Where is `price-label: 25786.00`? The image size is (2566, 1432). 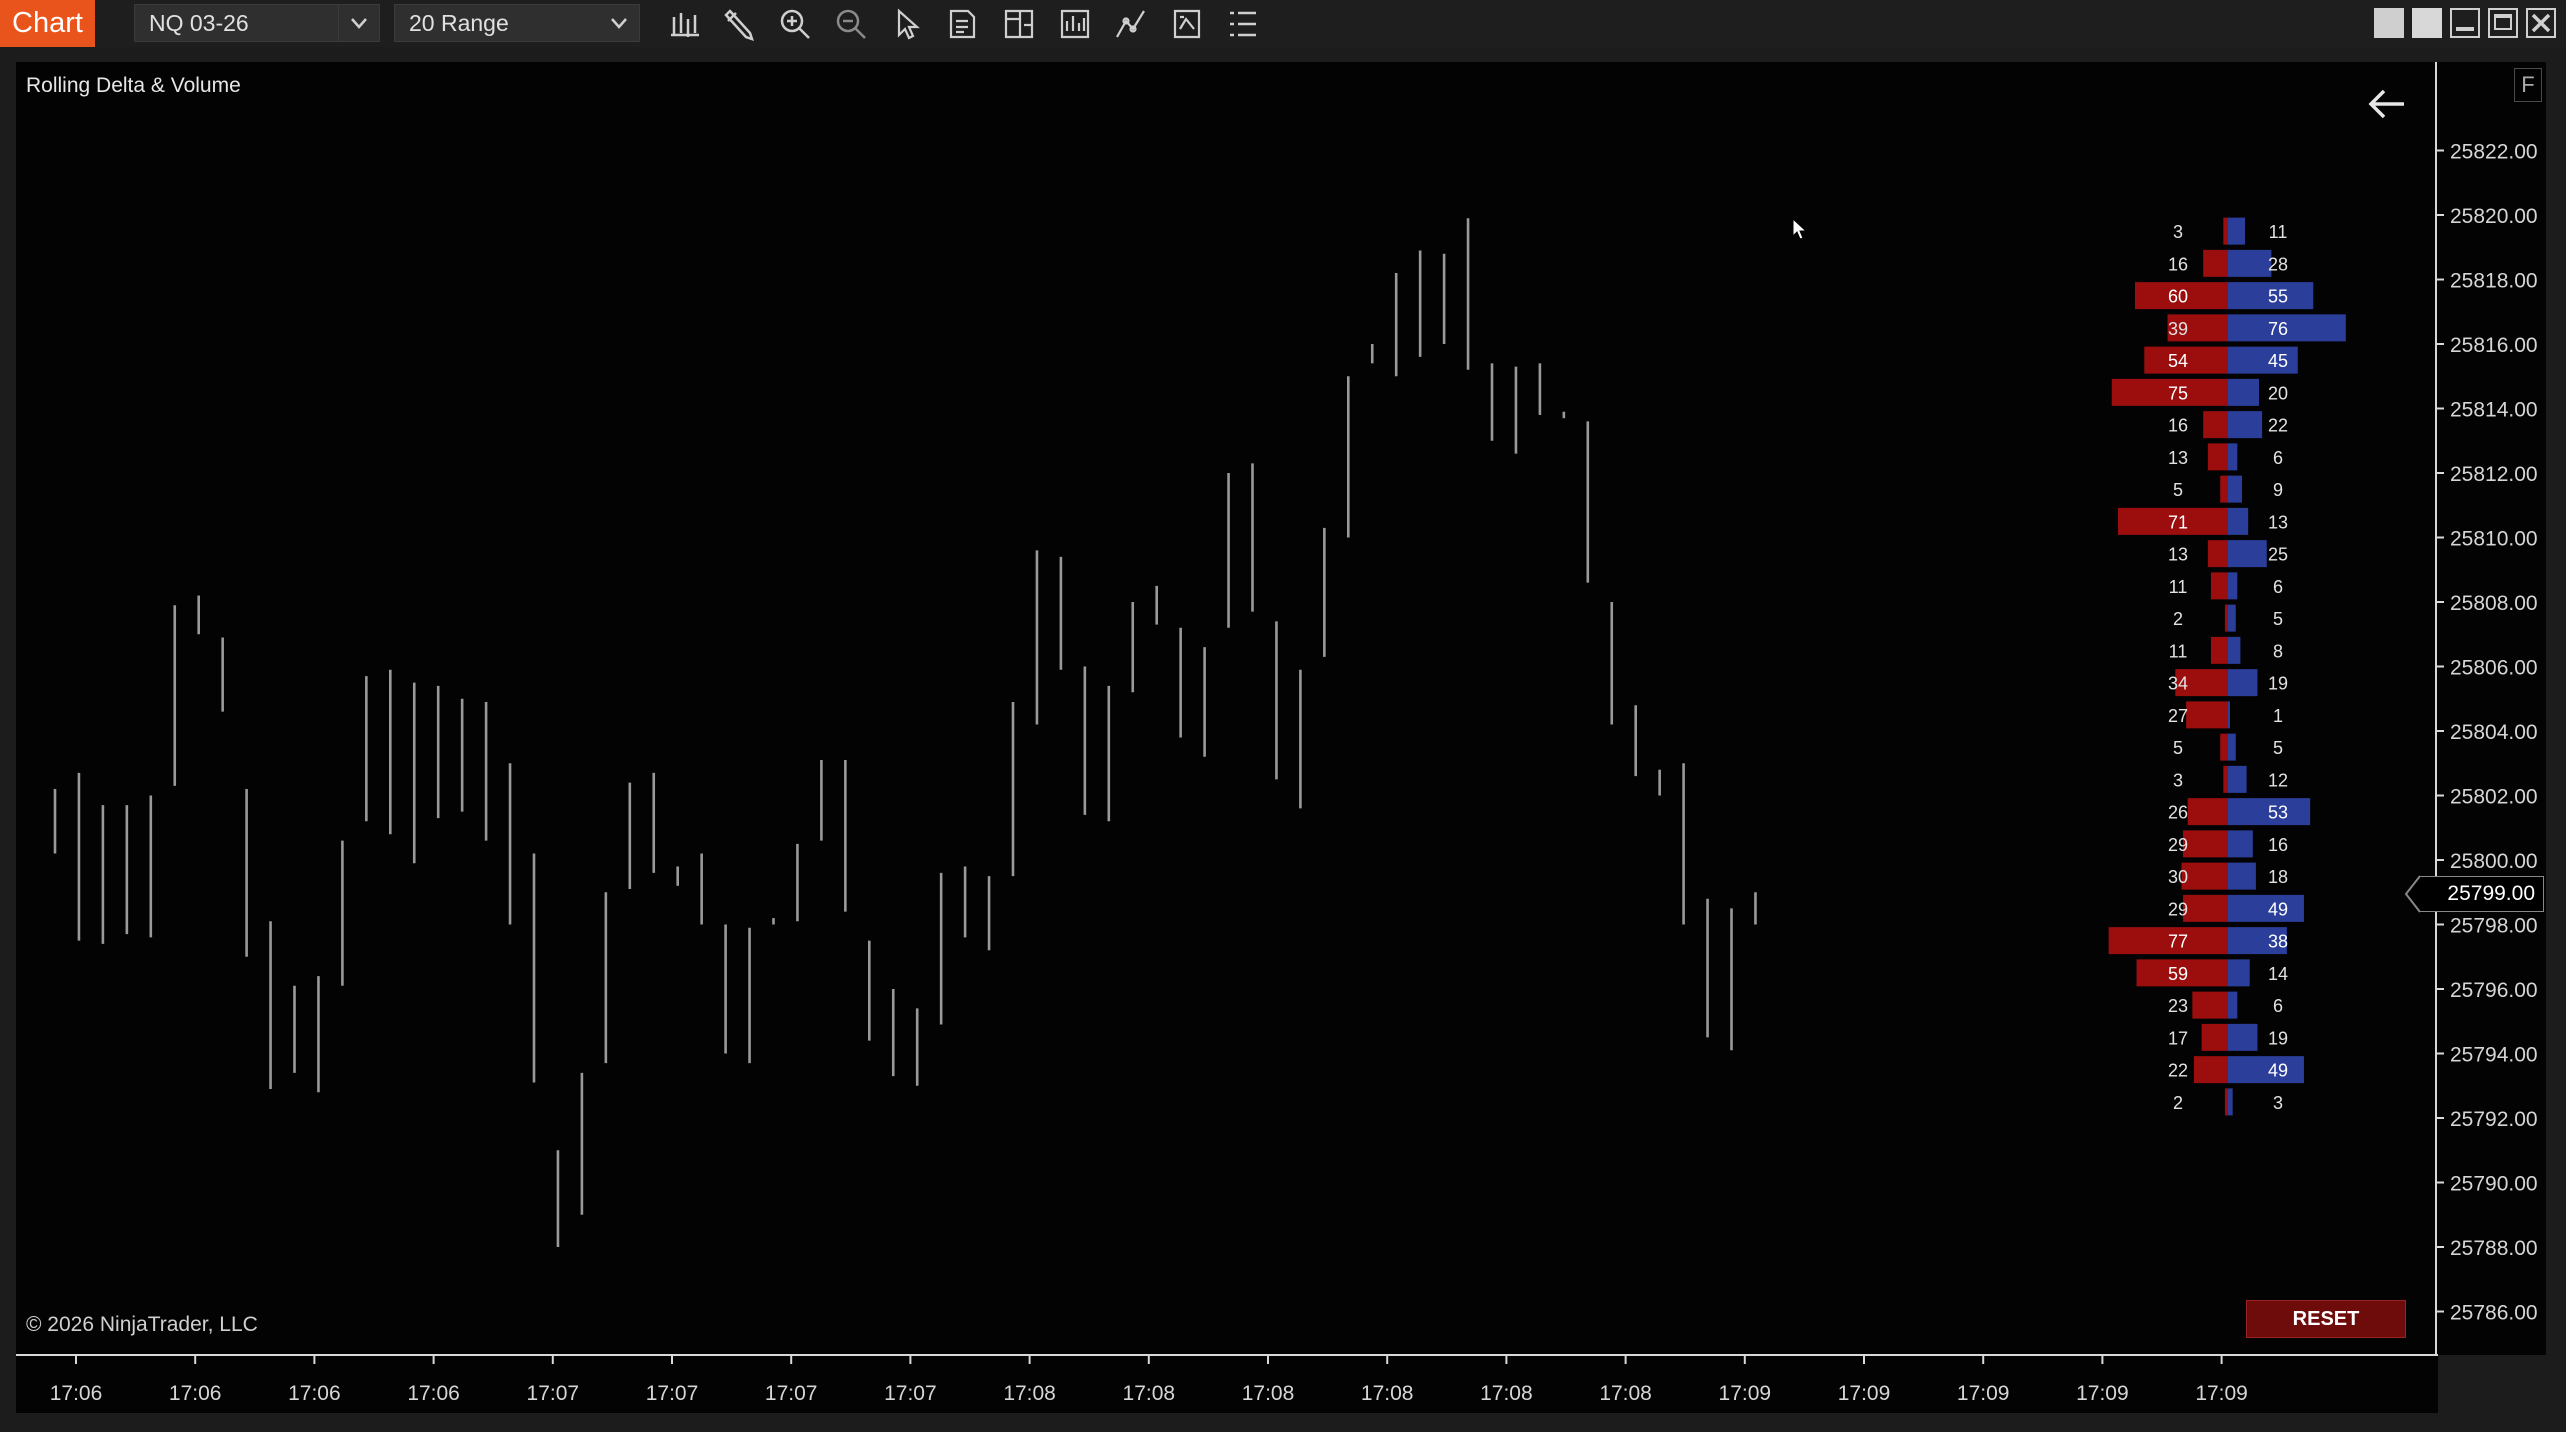 price-label: 25786.00 is located at coordinates (2494, 1313).